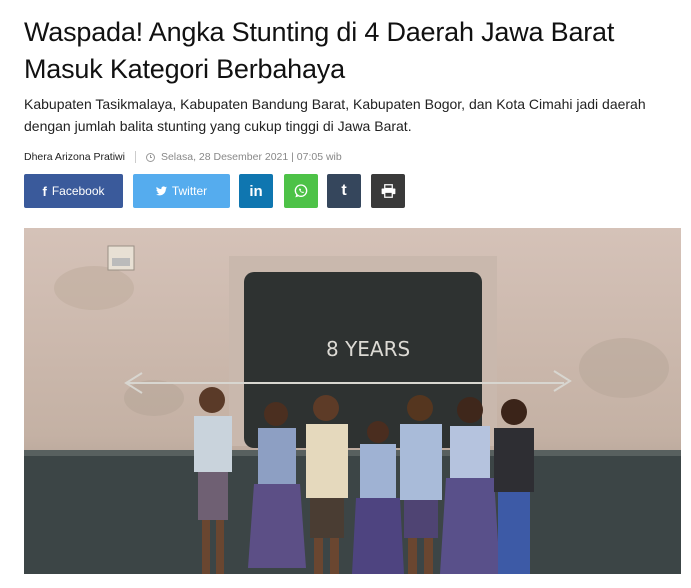 This screenshot has width=691, height=588. I want to click on twitter-icon, so click(161, 191).